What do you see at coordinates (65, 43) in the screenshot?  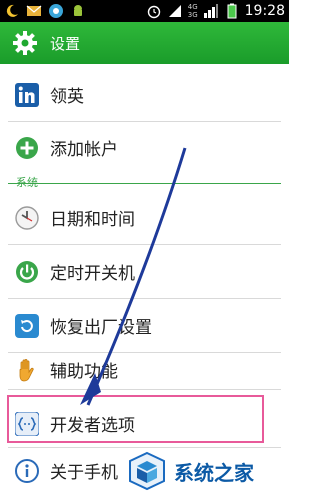 I see `page-title: 设置` at bounding box center [65, 43].